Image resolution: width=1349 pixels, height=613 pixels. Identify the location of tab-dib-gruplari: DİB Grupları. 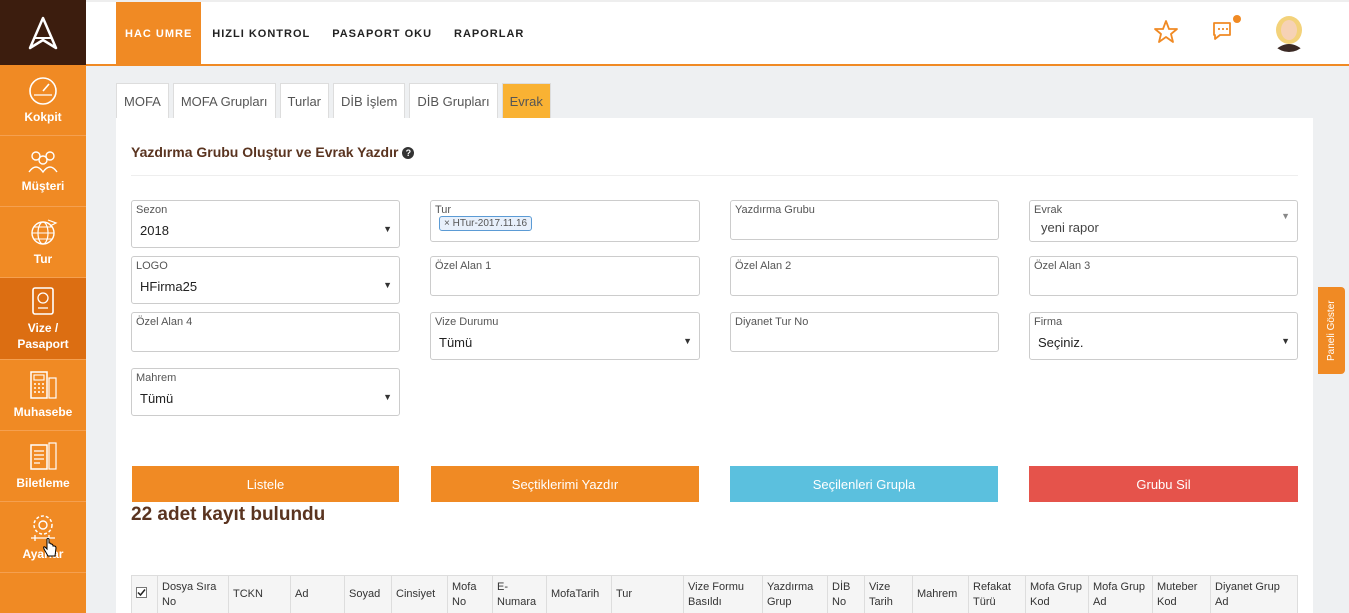
(453, 100).